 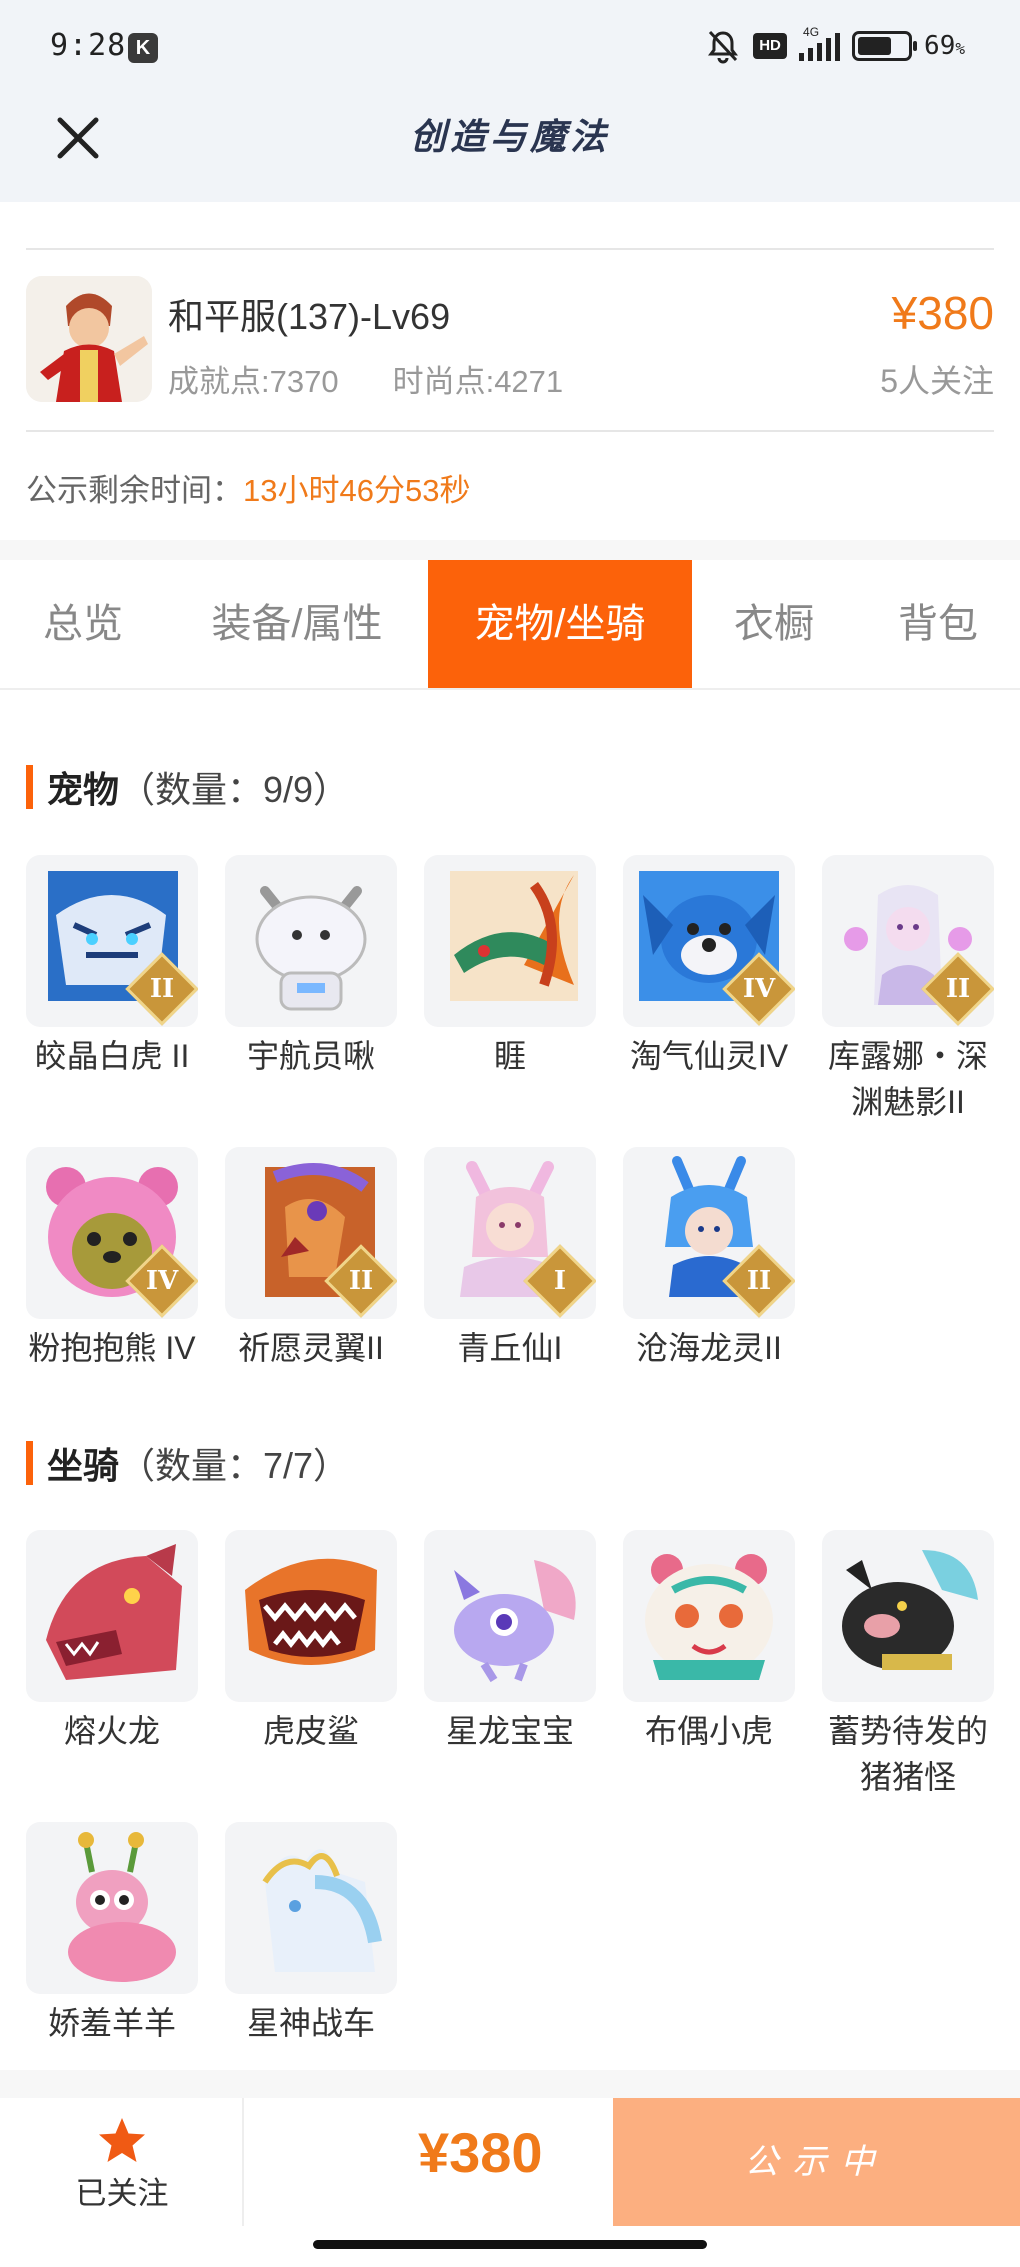 I want to click on star-icon, so click(x=122, y=2140).